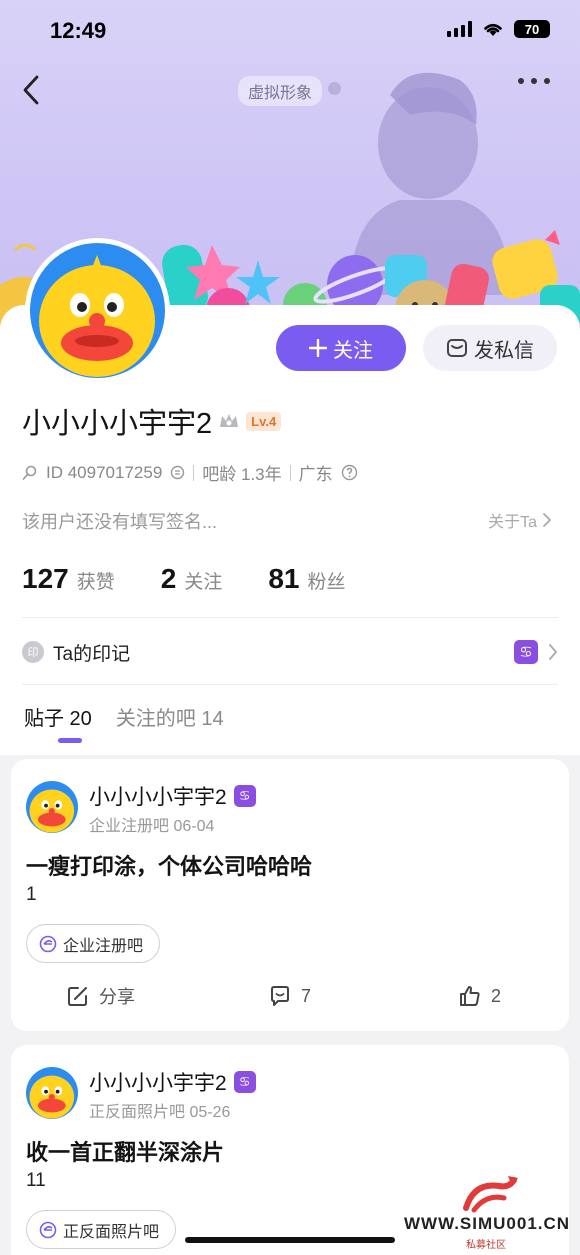 The width and height of the screenshot is (580, 1255). I want to click on post-title: 收一首正翻半深涂片, so click(125, 1151).